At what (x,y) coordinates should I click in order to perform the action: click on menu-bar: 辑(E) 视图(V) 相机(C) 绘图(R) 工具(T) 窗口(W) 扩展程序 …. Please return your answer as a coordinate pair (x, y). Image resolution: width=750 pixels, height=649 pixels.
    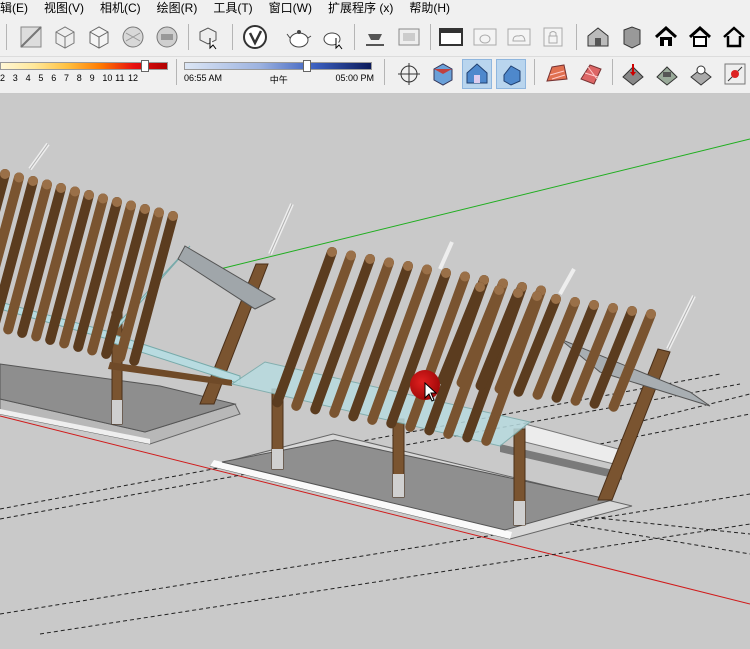
    Looking at the image, I should click on (375, 8).